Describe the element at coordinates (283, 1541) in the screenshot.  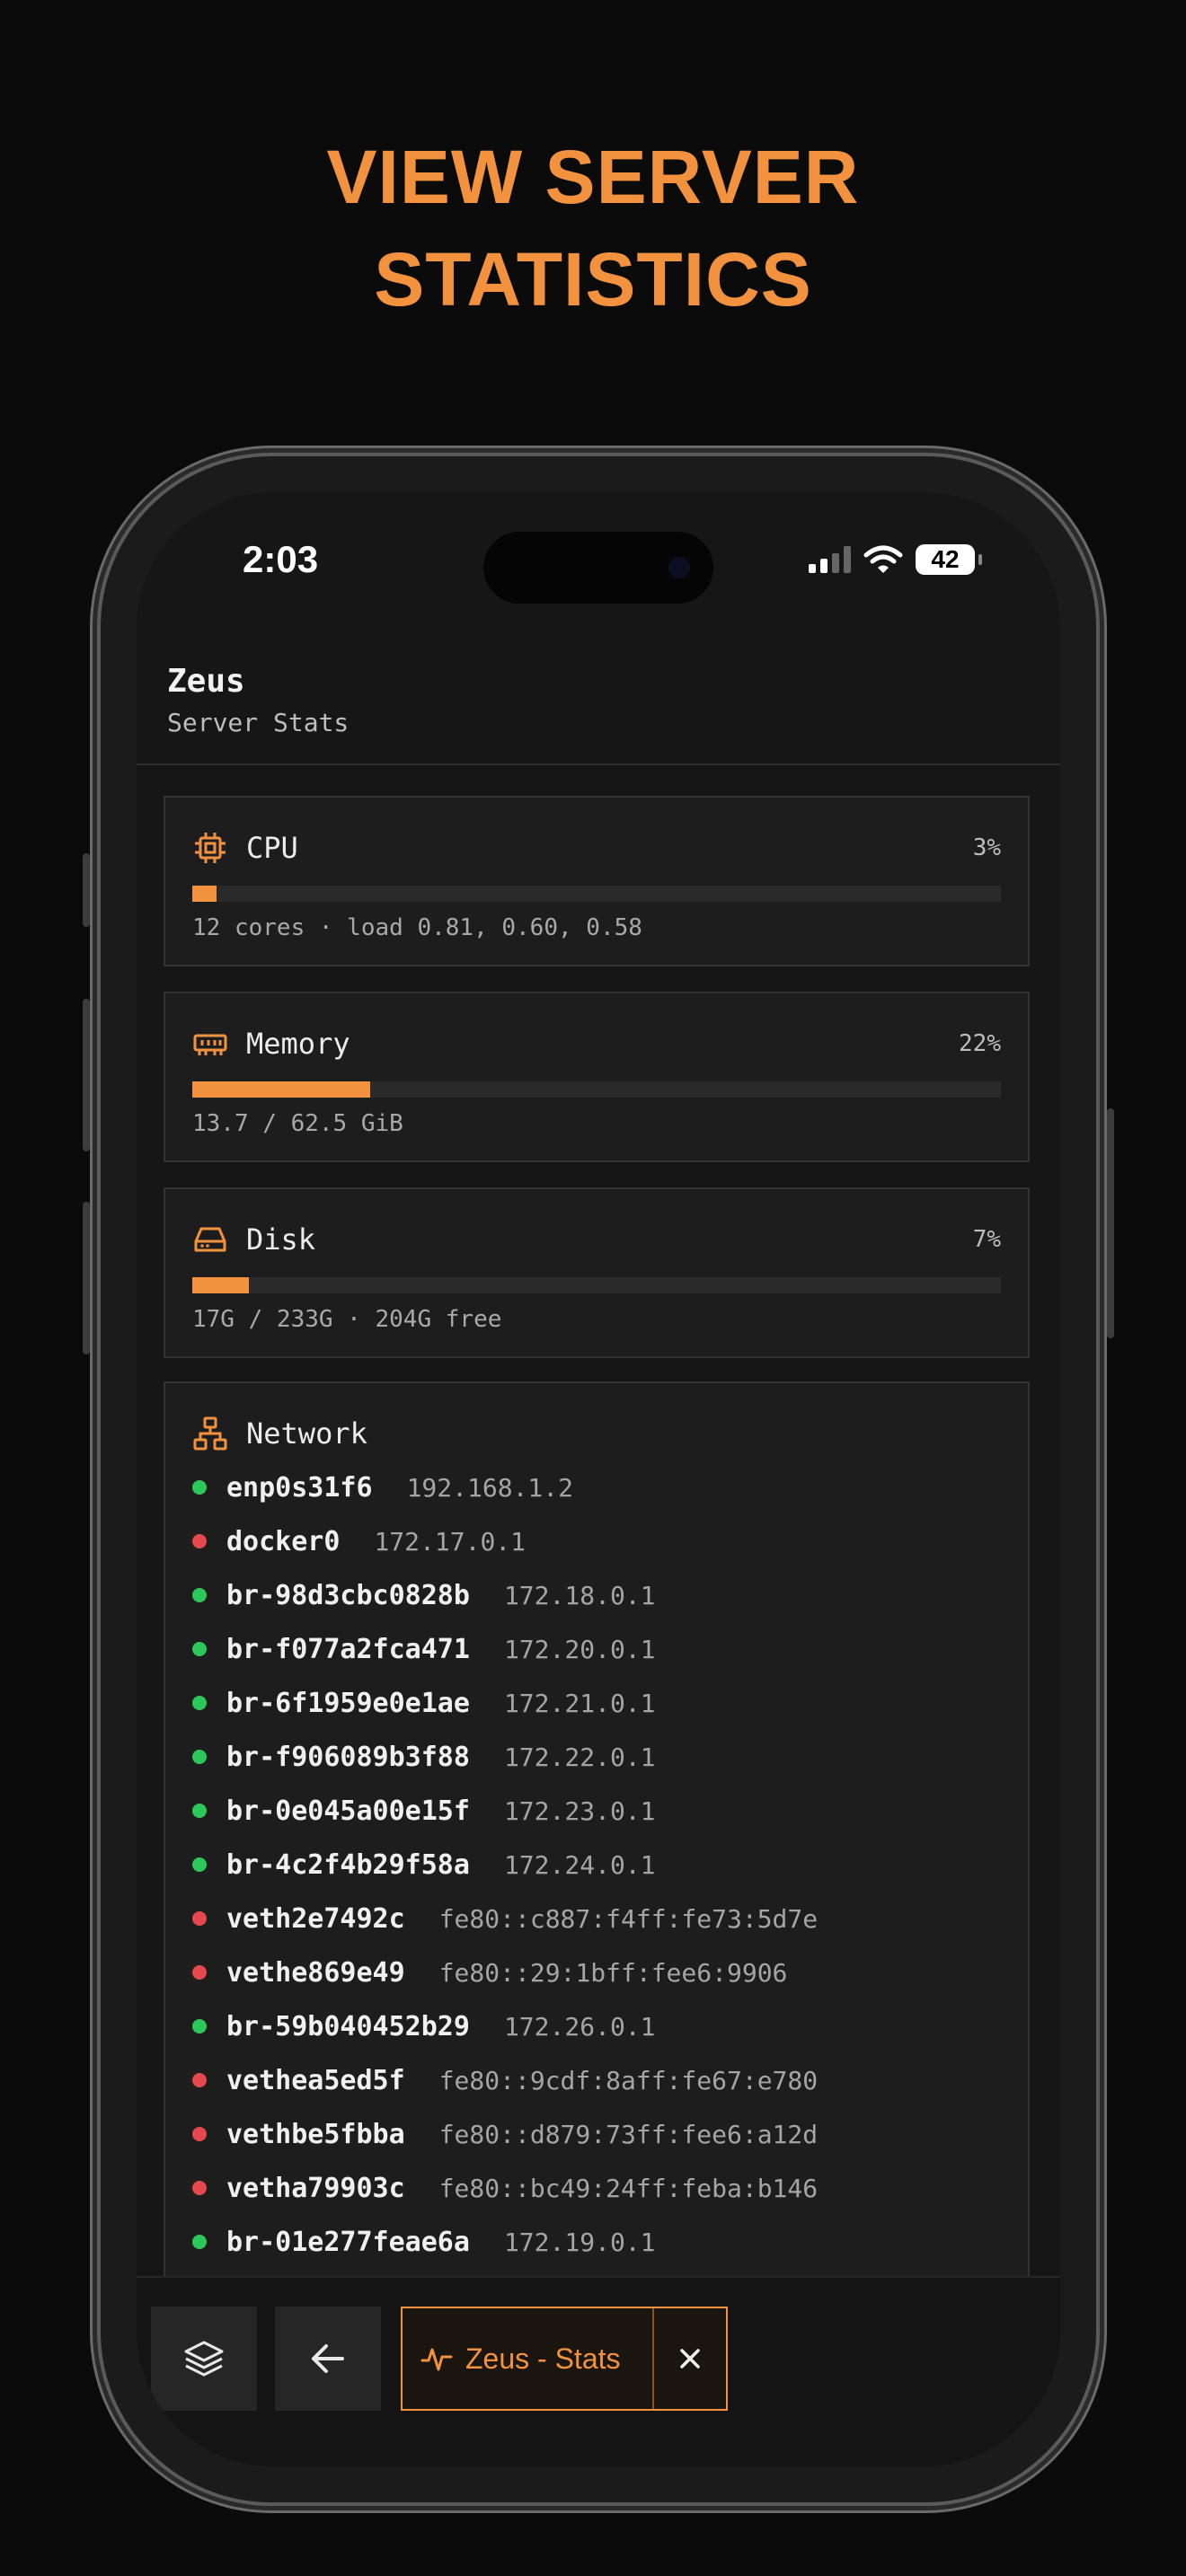
I see `interface-name: docker0` at that location.